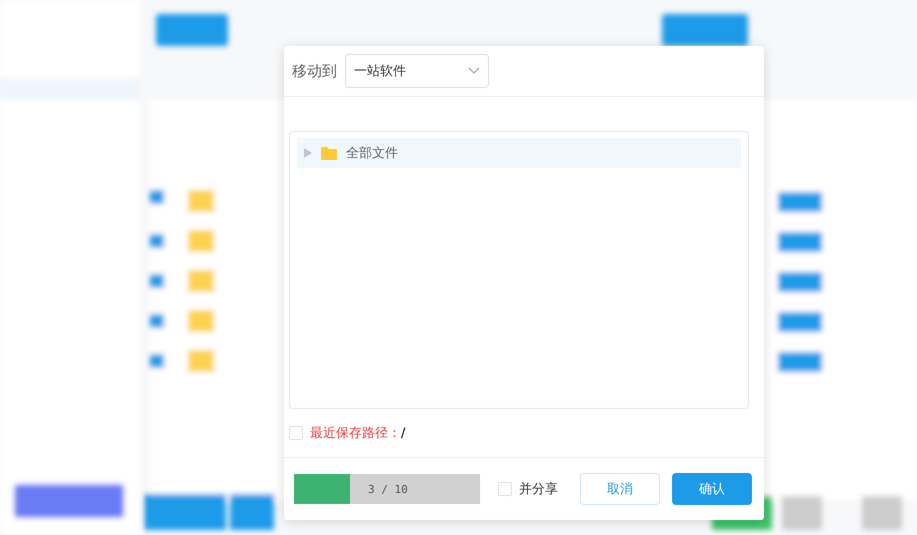 The height and width of the screenshot is (535, 917). What do you see at coordinates (538, 489) in the screenshot?
I see `share-label: 并分享` at bounding box center [538, 489].